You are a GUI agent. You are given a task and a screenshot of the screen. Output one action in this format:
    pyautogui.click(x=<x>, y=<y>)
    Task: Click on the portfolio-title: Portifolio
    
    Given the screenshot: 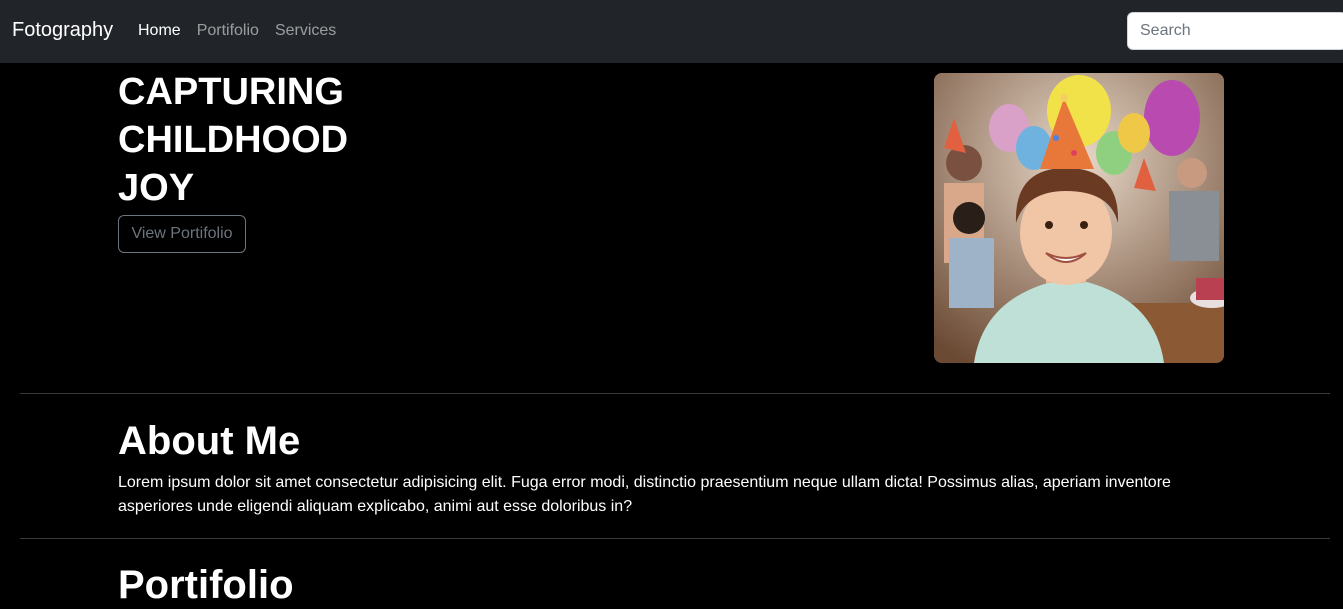 What is the action you would take?
    pyautogui.click(x=206, y=585)
    